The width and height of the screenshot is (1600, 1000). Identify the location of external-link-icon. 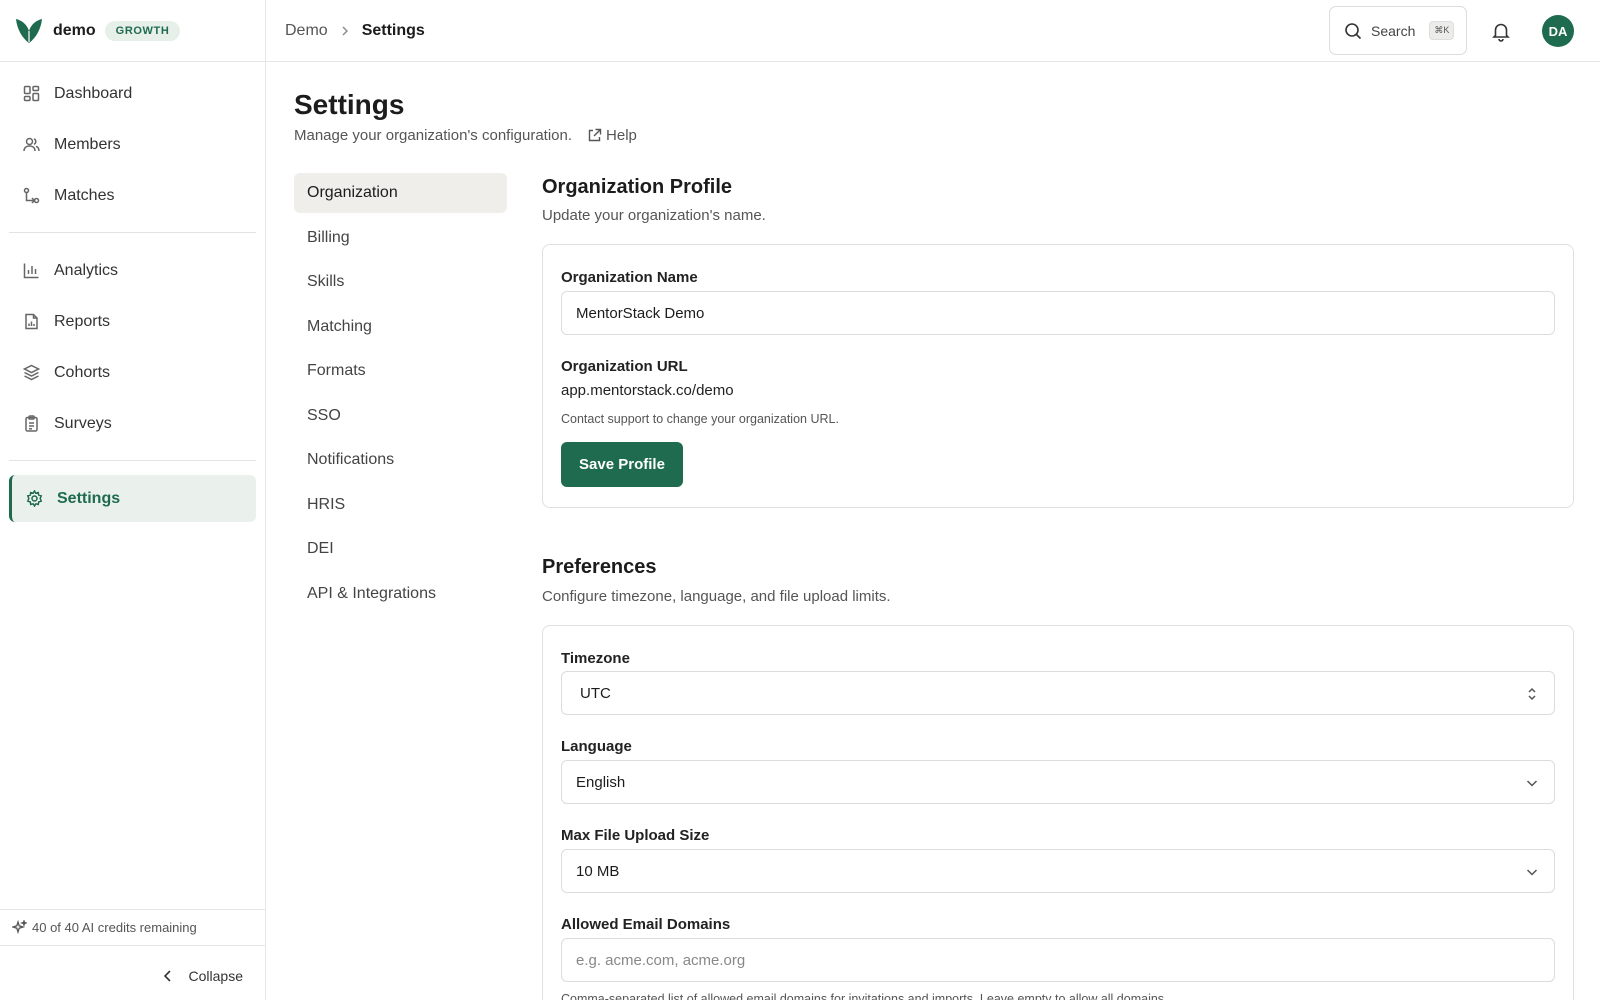
(594, 135).